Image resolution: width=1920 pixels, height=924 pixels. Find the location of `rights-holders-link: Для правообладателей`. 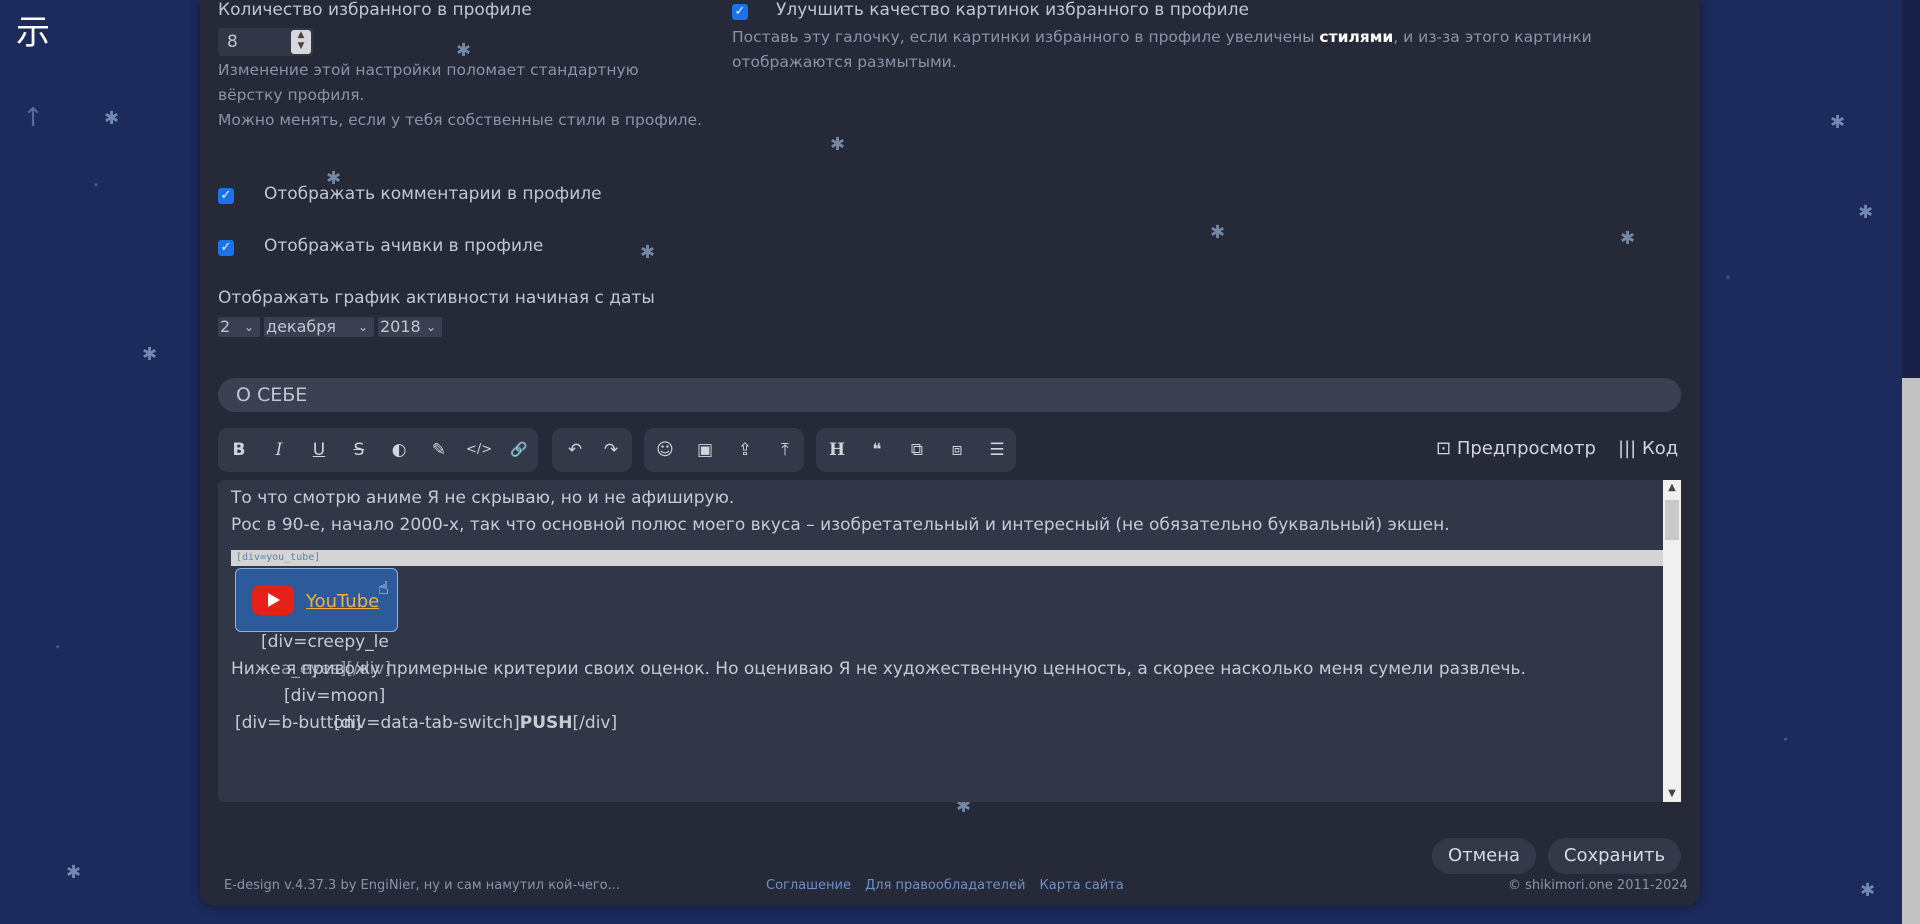

rights-holders-link: Для правообладателей is located at coordinates (945, 885).